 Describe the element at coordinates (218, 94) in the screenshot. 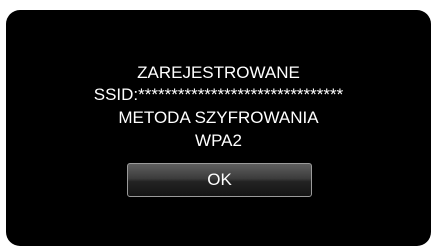

I see `ssid-text: SSID:*******************************` at that location.